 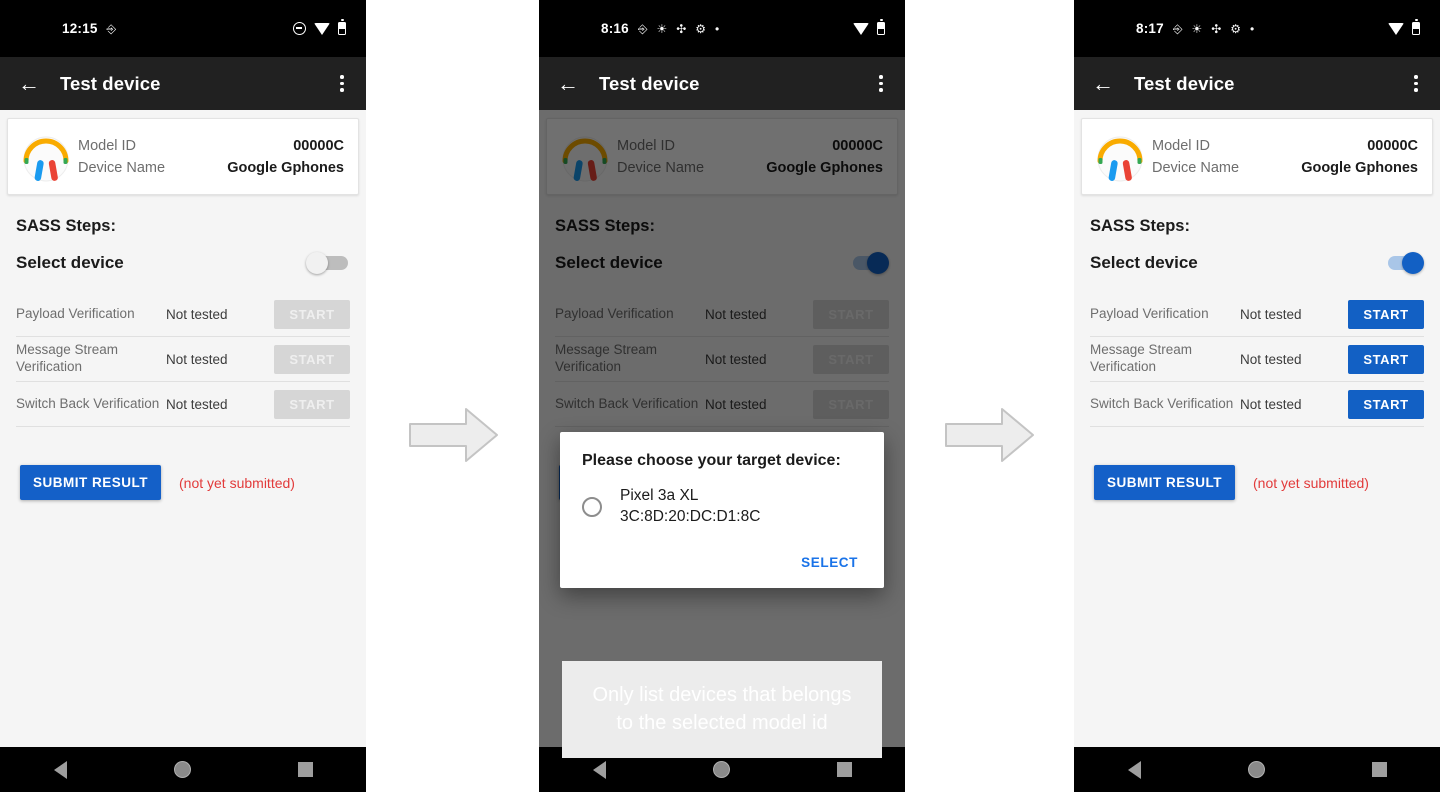 What do you see at coordinates (1181, 145) in the screenshot?
I see `model-id-label: Model ID` at bounding box center [1181, 145].